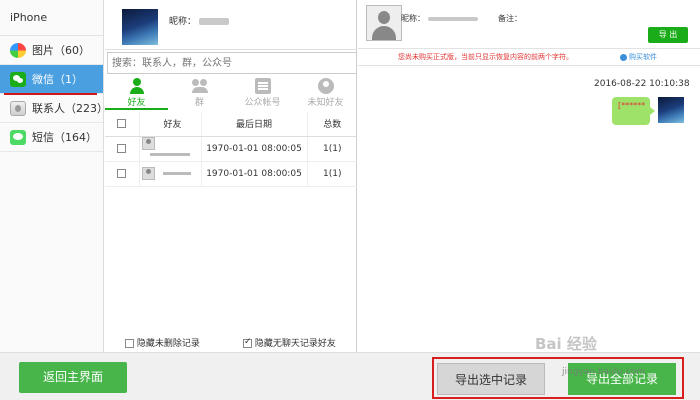  I want to click on message-bubble: [******, so click(633, 111).